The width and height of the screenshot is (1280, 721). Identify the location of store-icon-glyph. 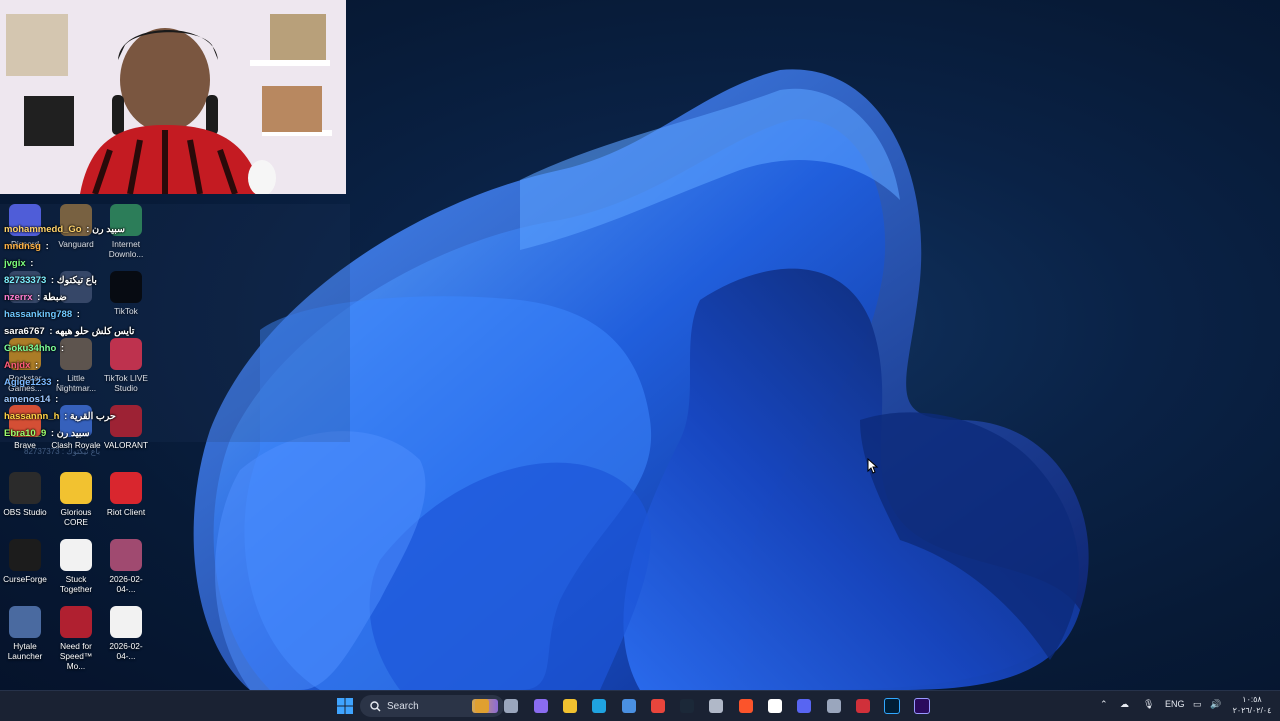
(628, 706).